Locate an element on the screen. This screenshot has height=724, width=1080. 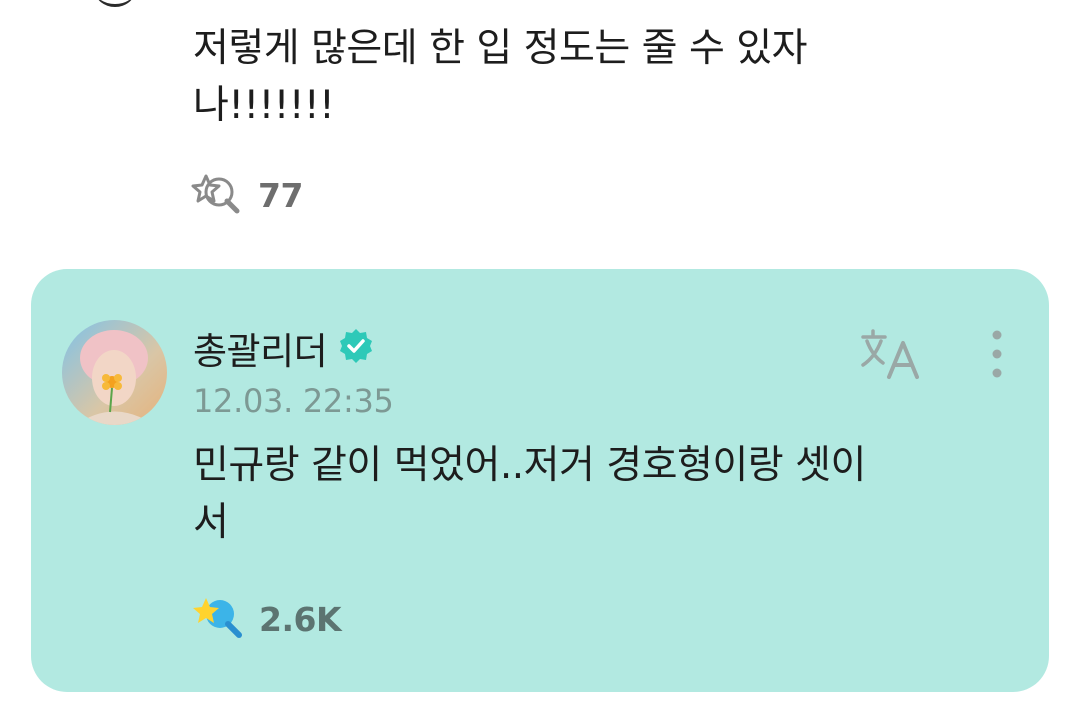
reply-reaction: 2.6K is located at coordinates (266, 619).